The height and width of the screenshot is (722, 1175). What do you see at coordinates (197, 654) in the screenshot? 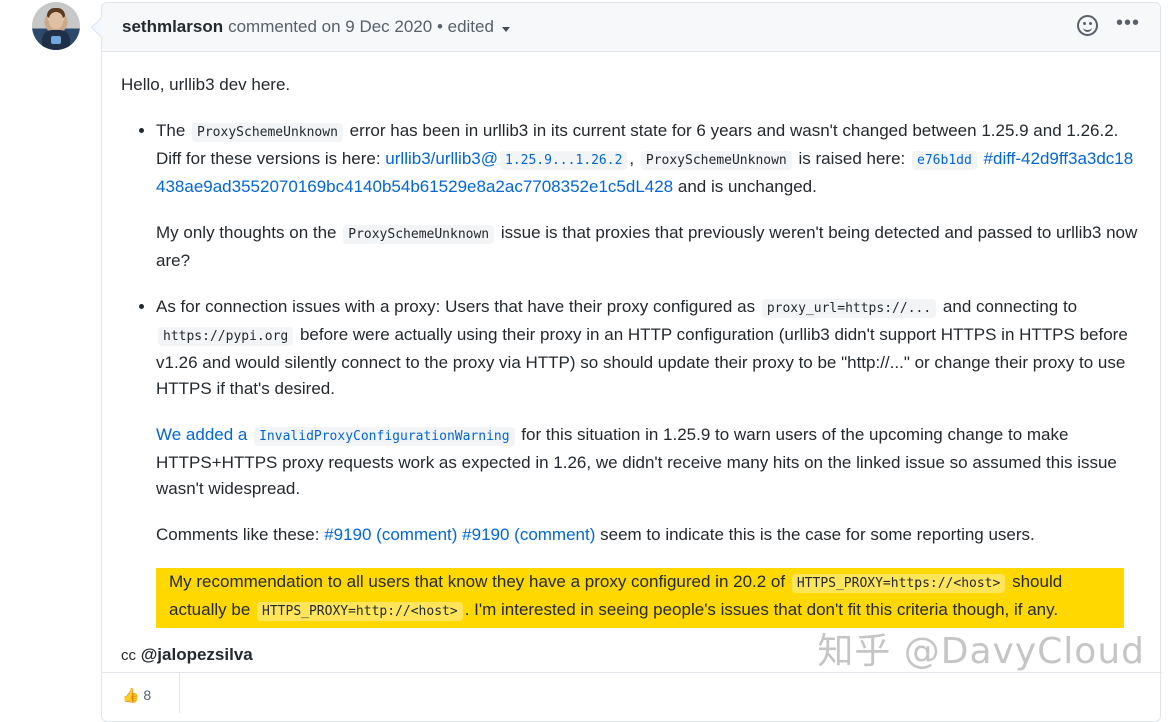
I see `user-mention: @jalopezsilva` at bounding box center [197, 654].